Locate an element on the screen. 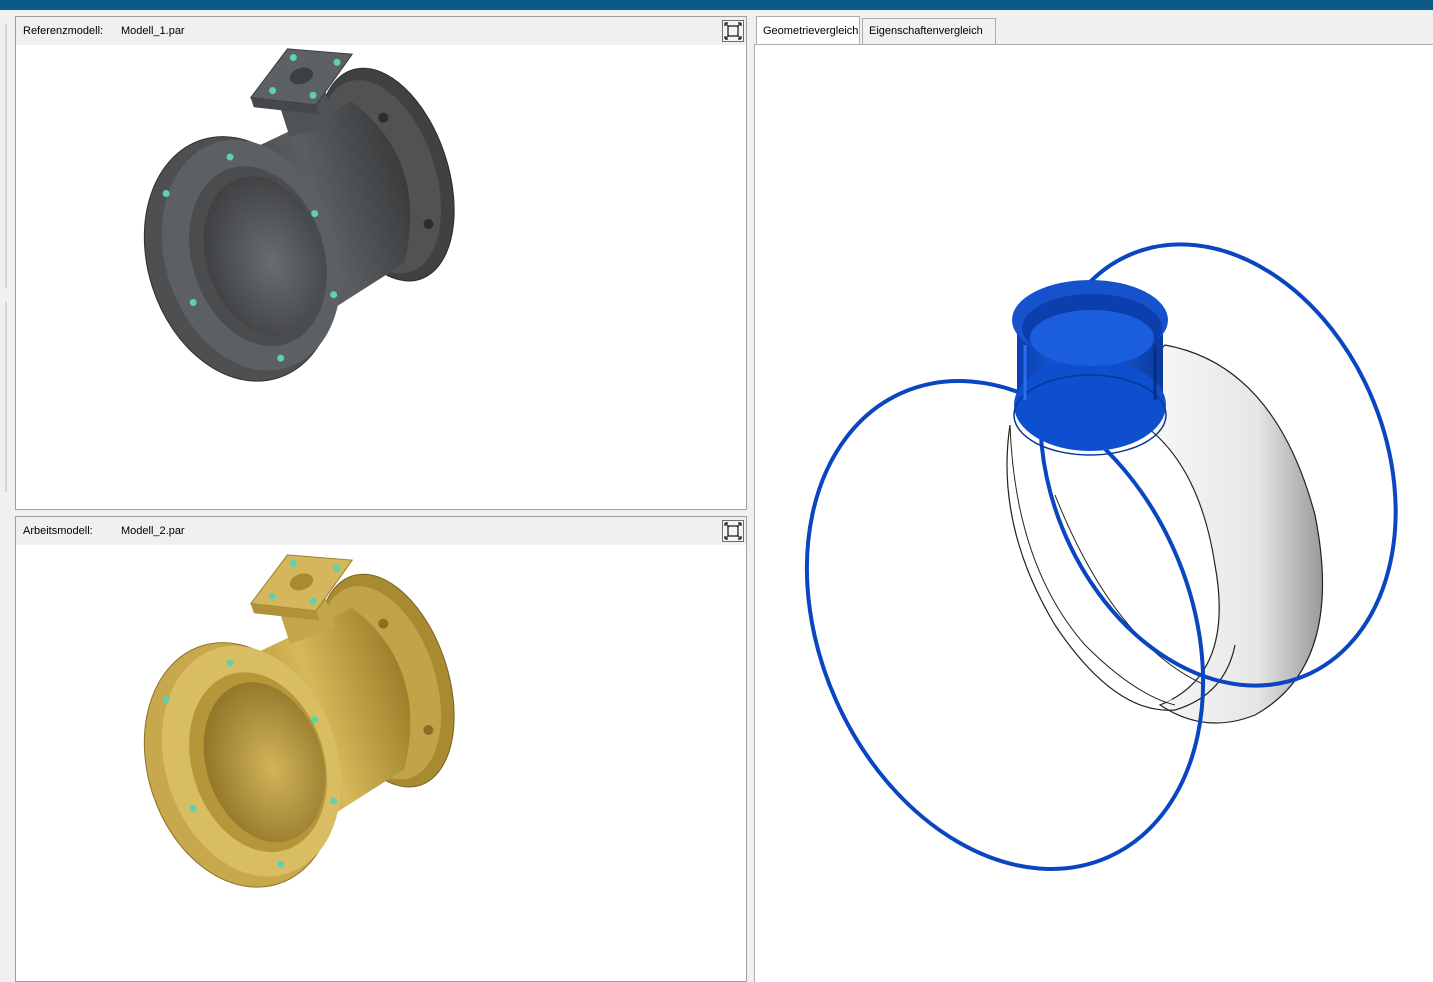 The height and width of the screenshot is (982, 1433). reference-model-file: Modell_1.par is located at coordinates (153, 31).